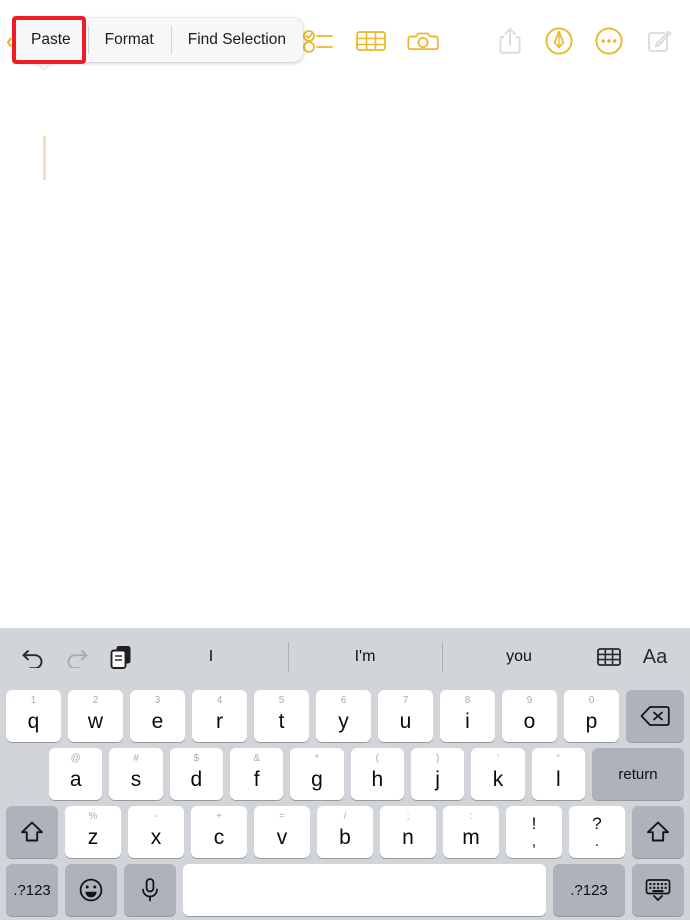 The width and height of the screenshot is (690, 920). What do you see at coordinates (597, 841) in the screenshot?
I see `key-period-label: .` at bounding box center [597, 841].